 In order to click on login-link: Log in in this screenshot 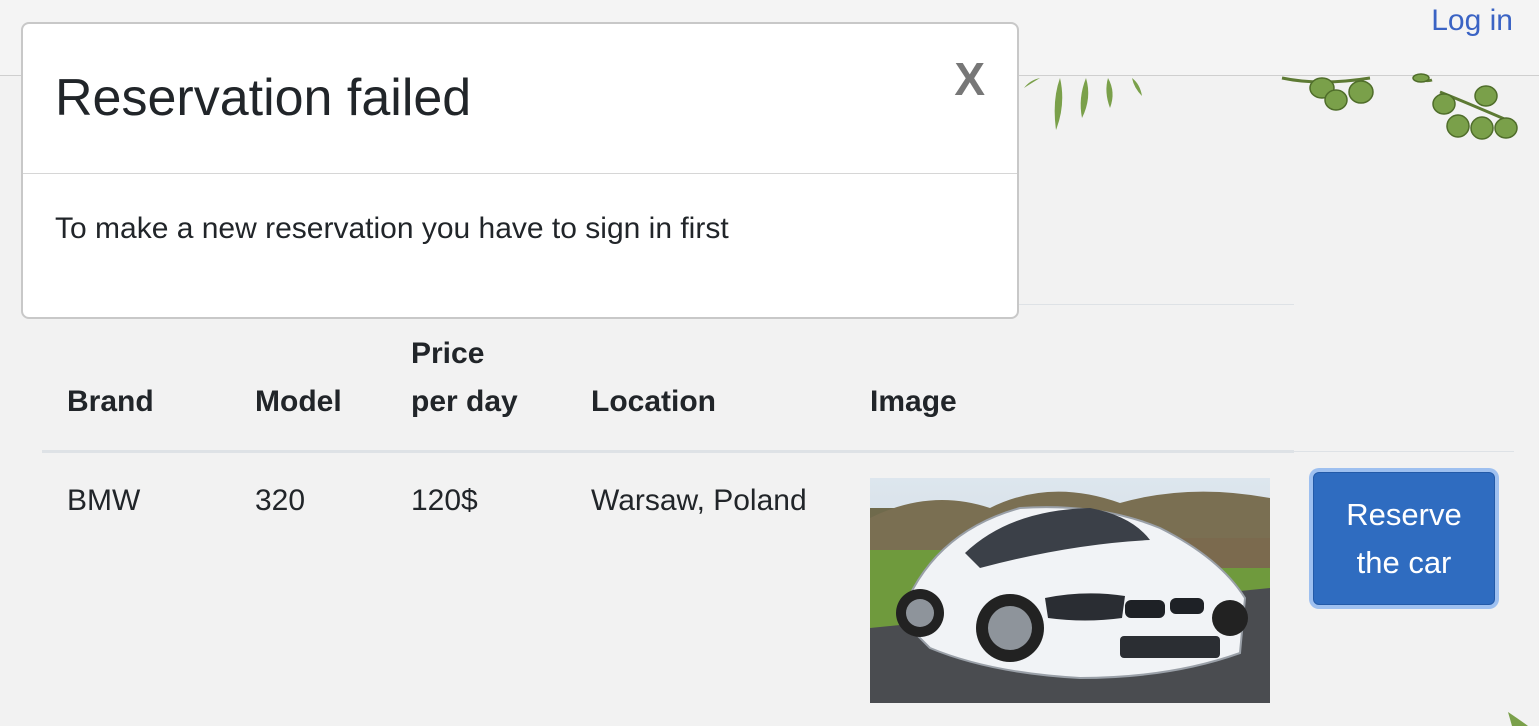, I will do `click(1472, 21)`.